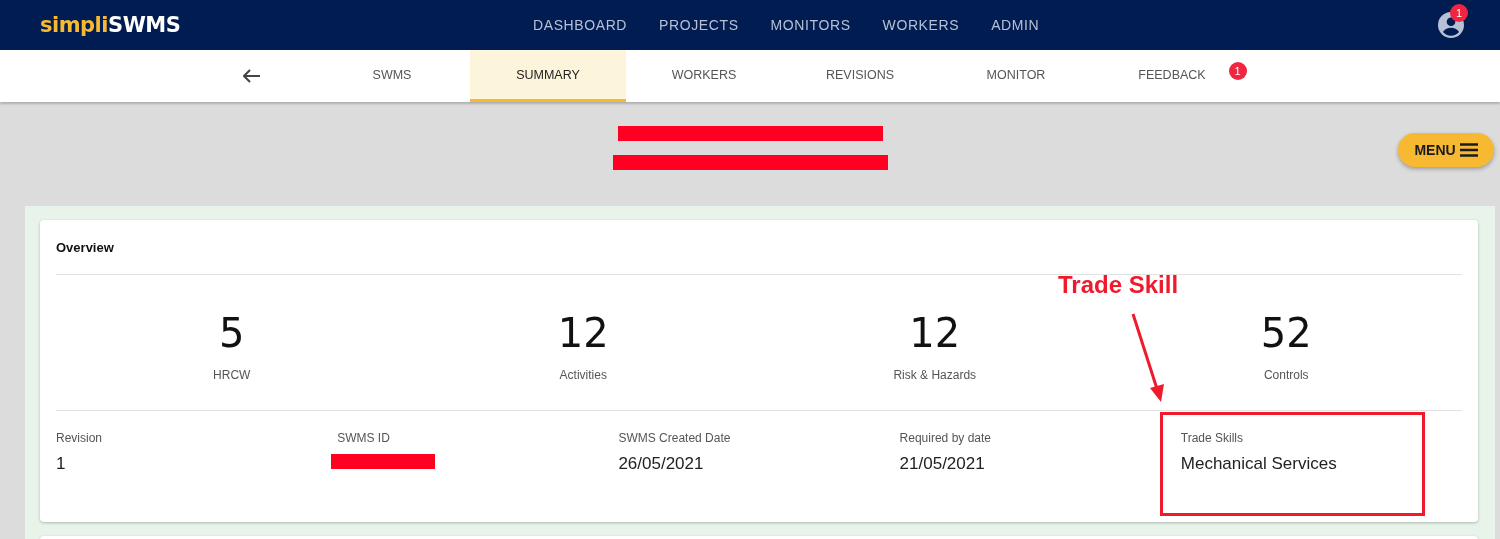 The image size is (1500, 539). Describe the element at coordinates (61, 464) in the screenshot. I see `detail-value: 1` at that location.